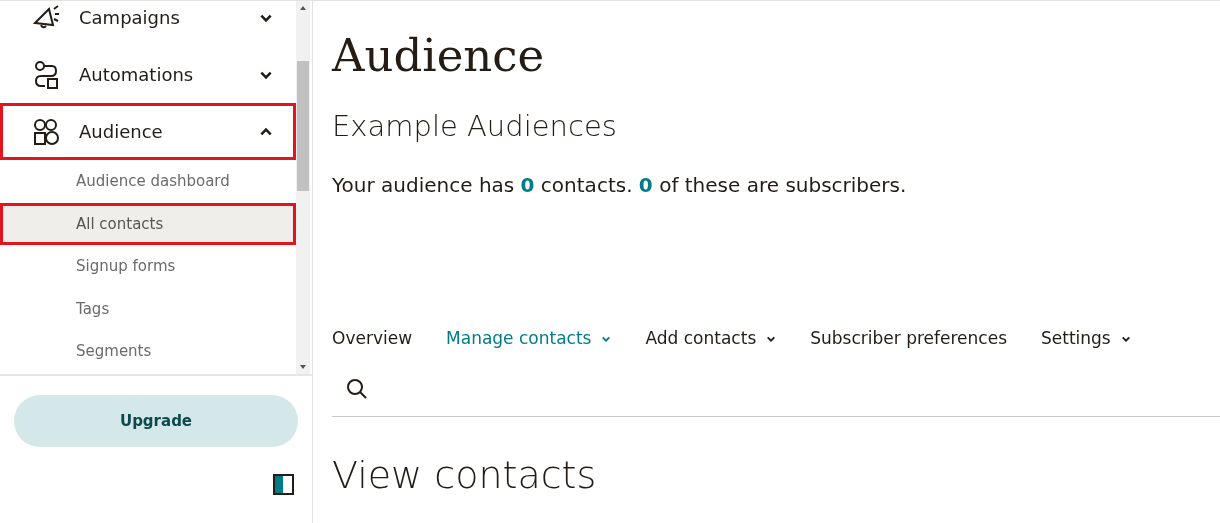 This screenshot has width=1220, height=523. Describe the element at coordinates (148, 74) in the screenshot. I see `sidebar-item: Automations` at that location.